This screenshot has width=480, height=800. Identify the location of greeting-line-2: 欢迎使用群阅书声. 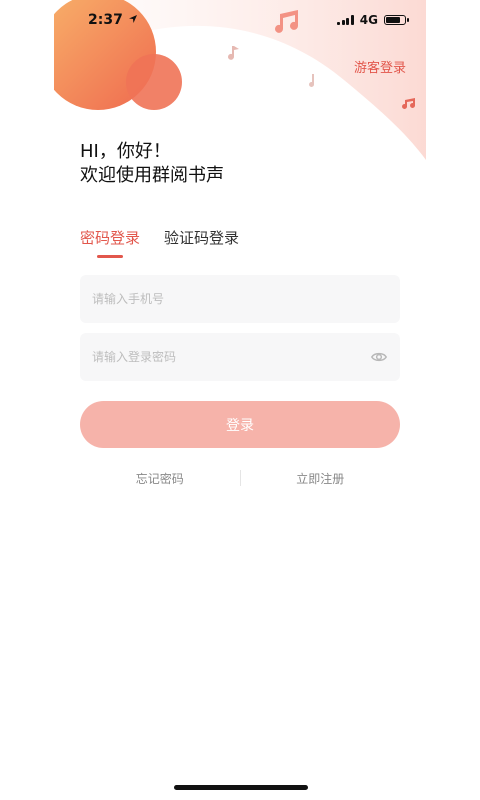
(152, 175).